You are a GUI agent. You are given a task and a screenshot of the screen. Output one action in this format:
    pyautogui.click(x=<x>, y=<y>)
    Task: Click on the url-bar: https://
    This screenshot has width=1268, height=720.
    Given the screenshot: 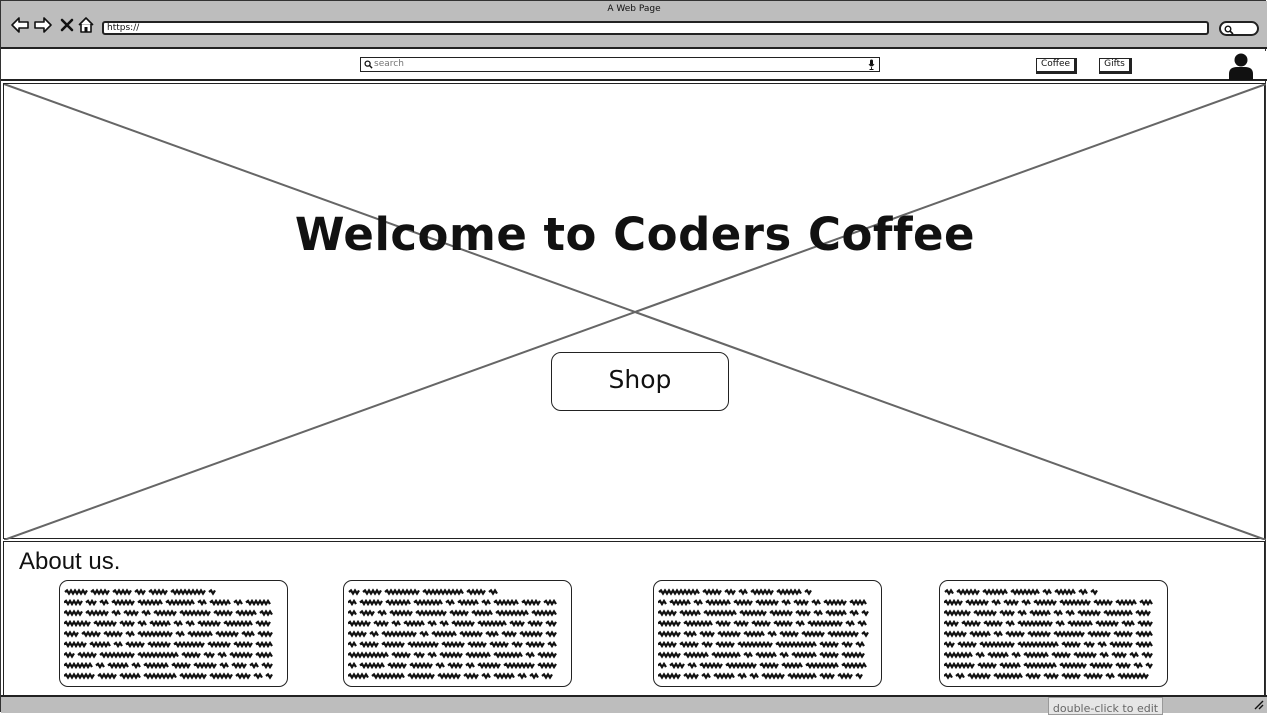 What is the action you would take?
    pyautogui.click(x=655, y=28)
    